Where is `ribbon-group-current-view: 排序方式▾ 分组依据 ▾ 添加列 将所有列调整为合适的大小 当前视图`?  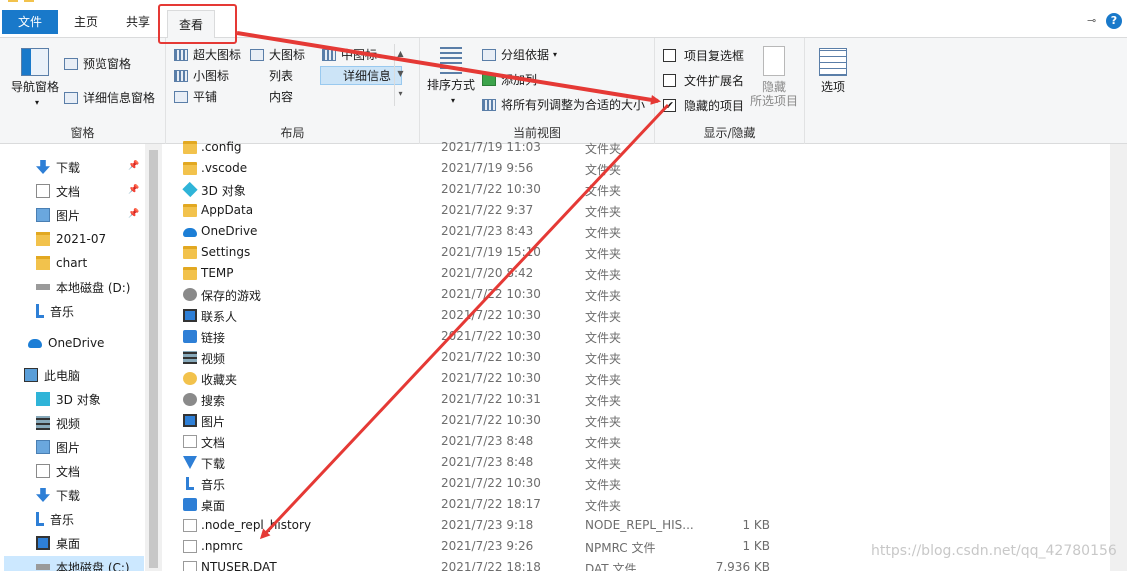 ribbon-group-current-view: 排序方式▾ 分组依据 ▾ 添加列 将所有列调整为合适的大小 当前视图 is located at coordinates (537, 91).